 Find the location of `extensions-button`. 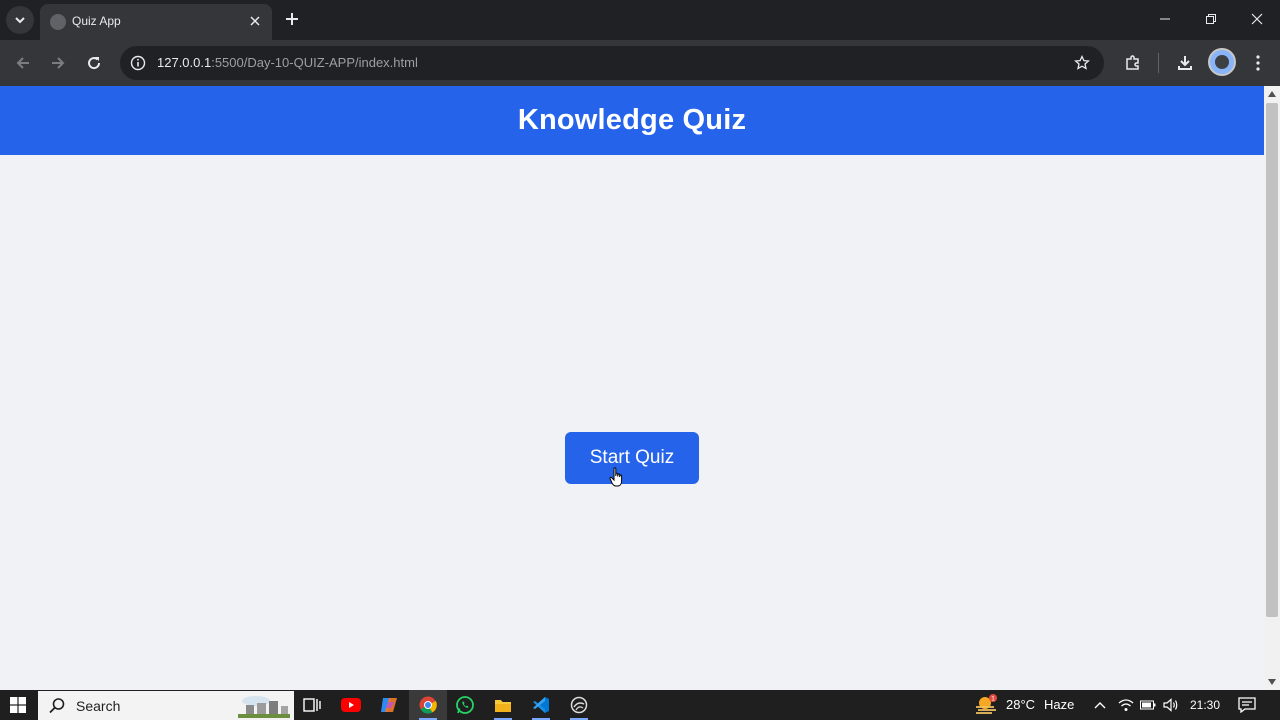

extensions-button is located at coordinates (1133, 63).